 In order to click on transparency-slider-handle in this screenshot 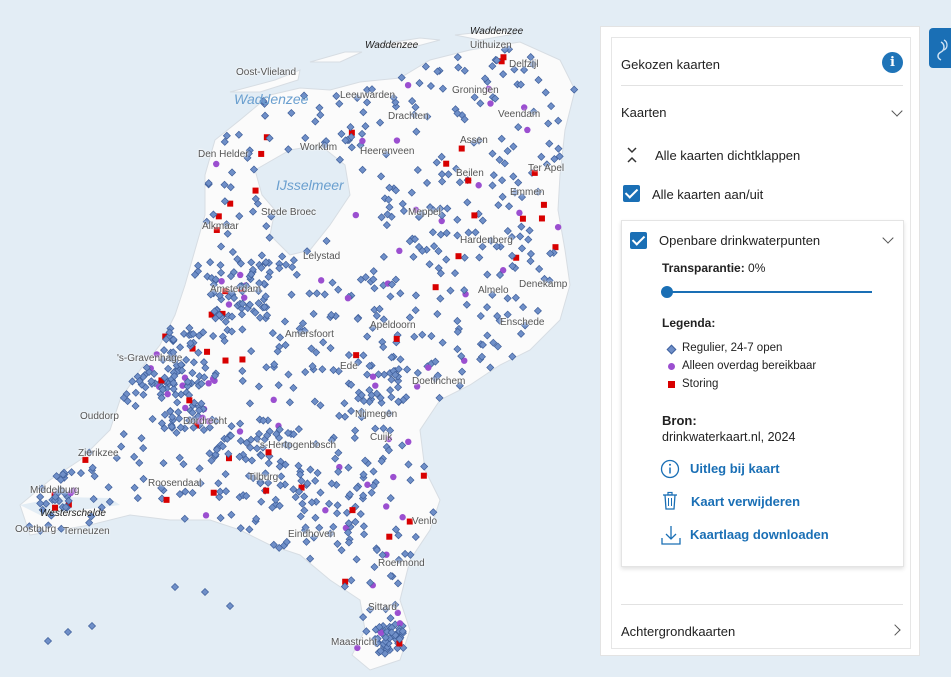, I will do `click(667, 292)`.